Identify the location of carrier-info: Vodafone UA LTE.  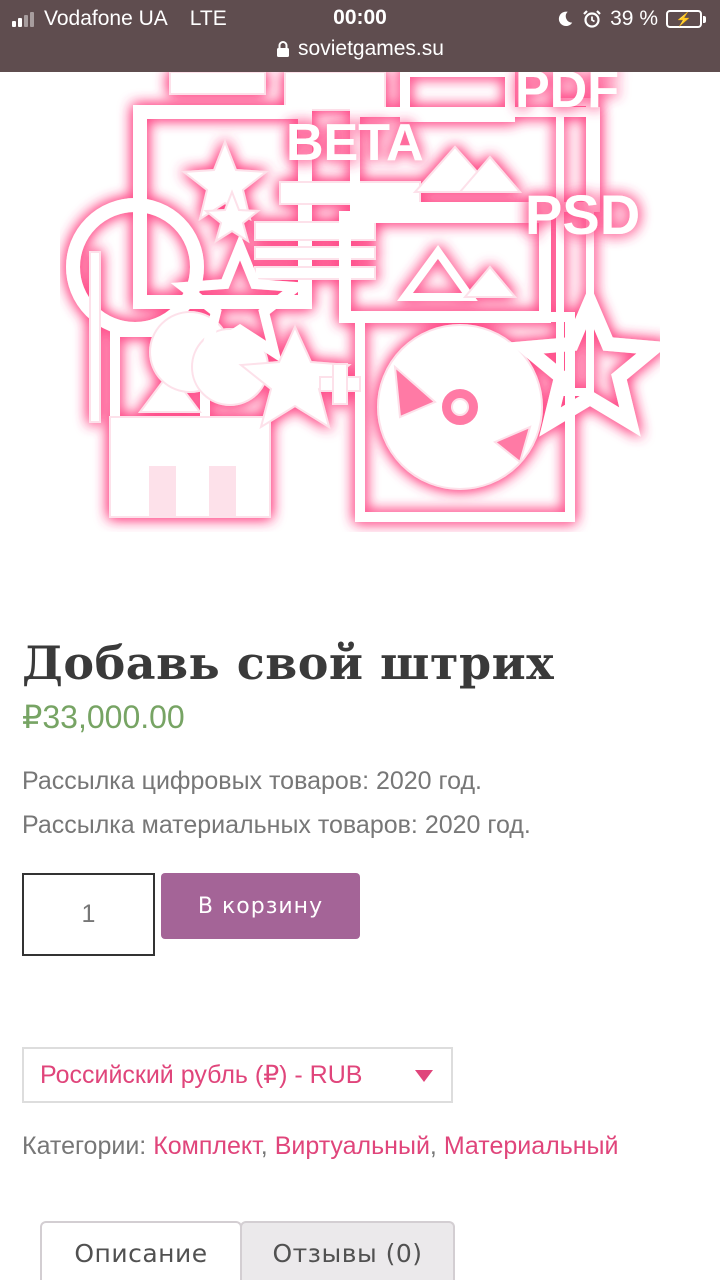
(119, 19).